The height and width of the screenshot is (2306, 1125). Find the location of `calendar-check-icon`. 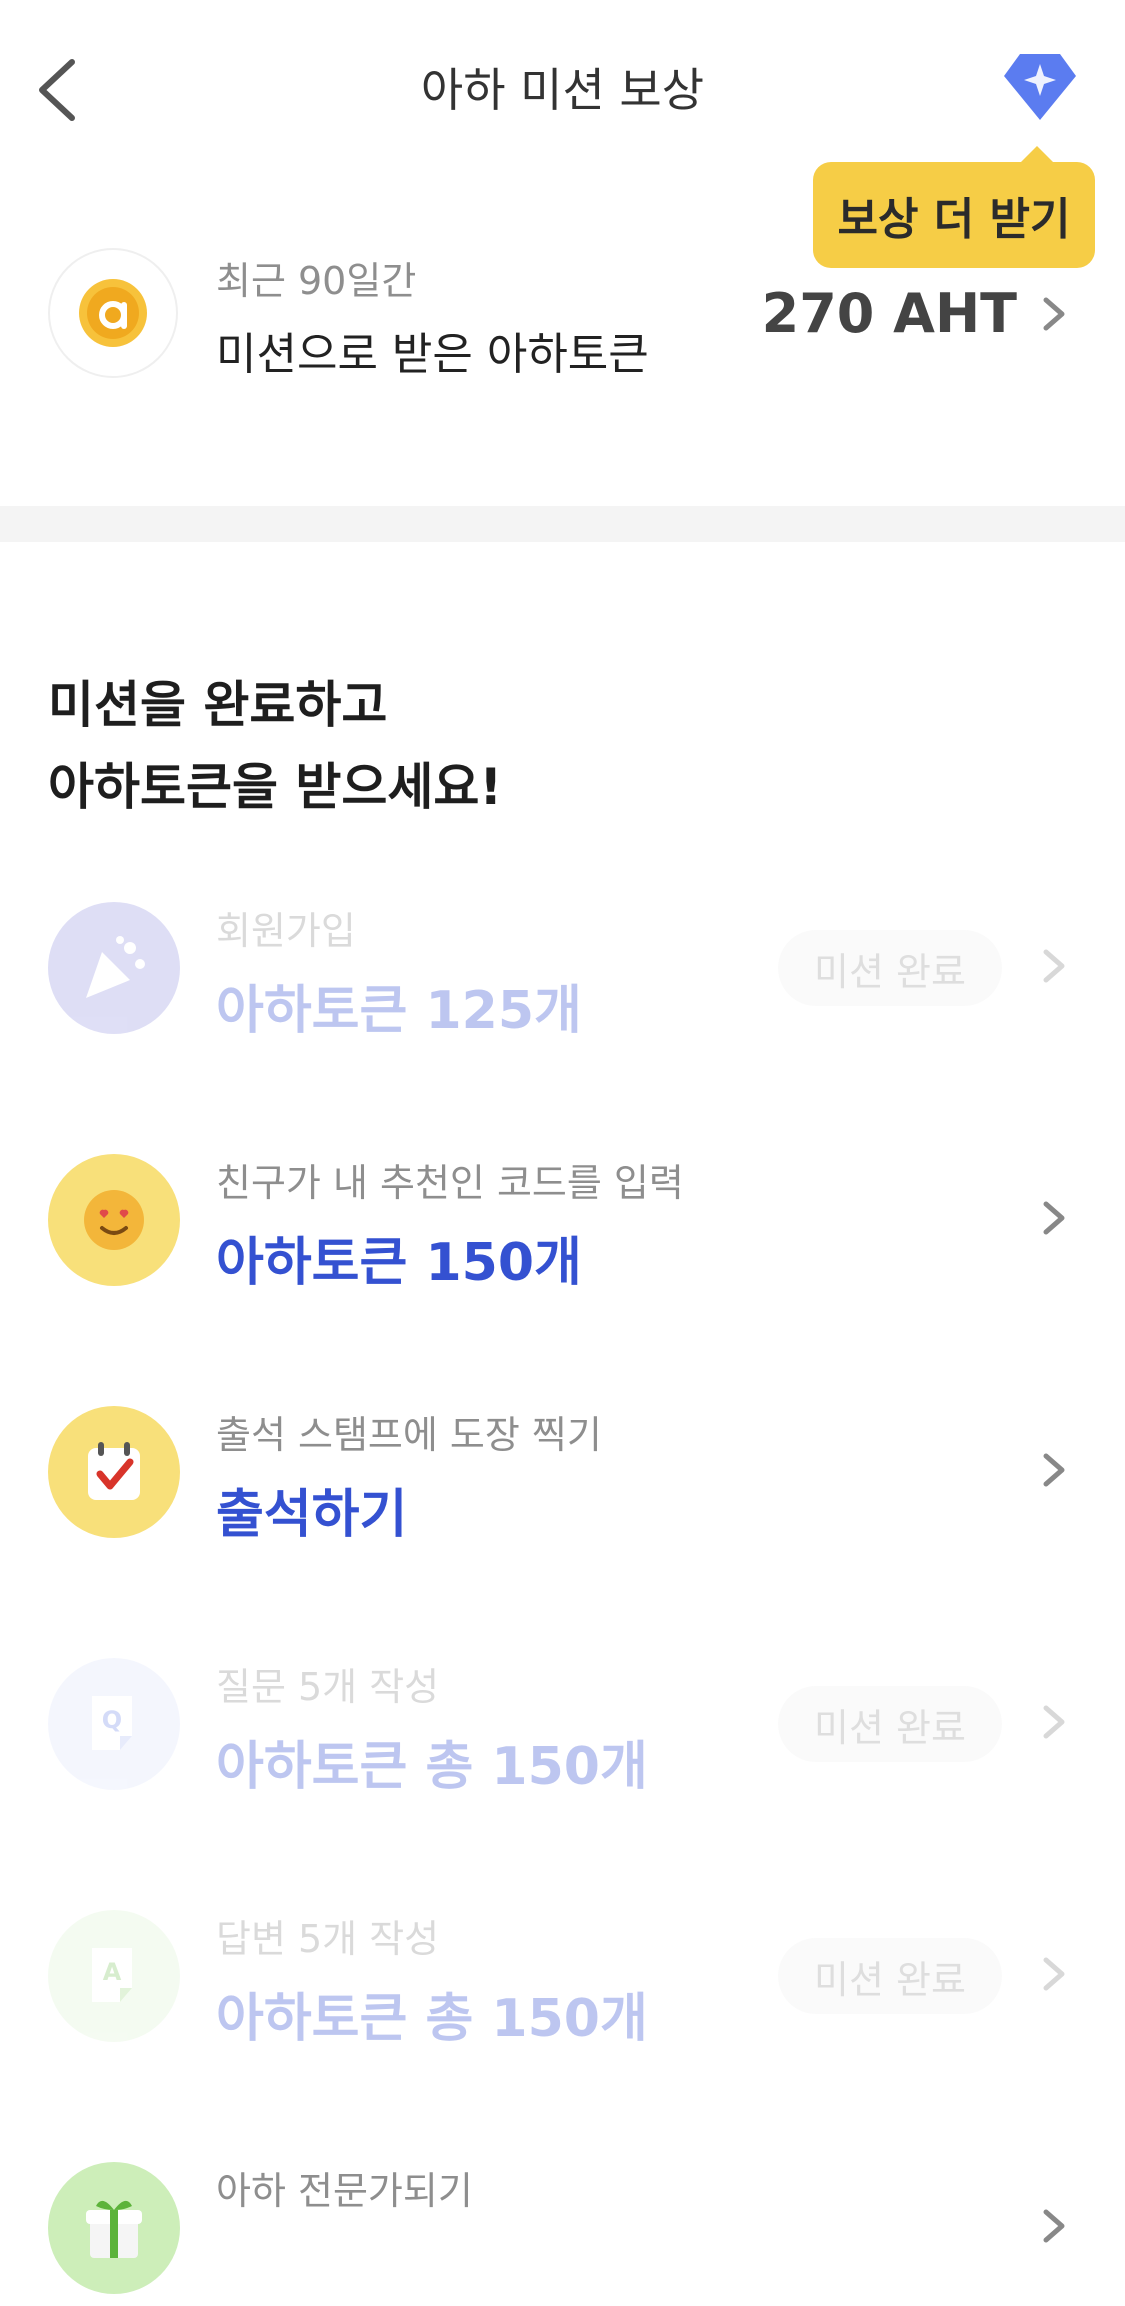

calendar-check-icon is located at coordinates (114, 1472).